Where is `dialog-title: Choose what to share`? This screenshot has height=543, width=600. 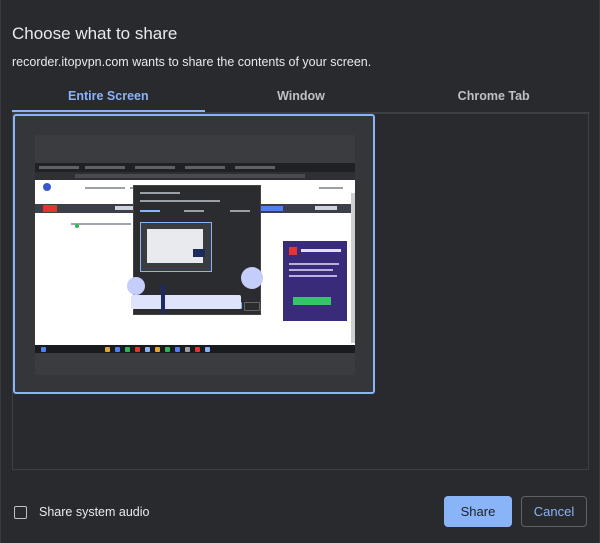 dialog-title: Choose what to share is located at coordinates (95, 33).